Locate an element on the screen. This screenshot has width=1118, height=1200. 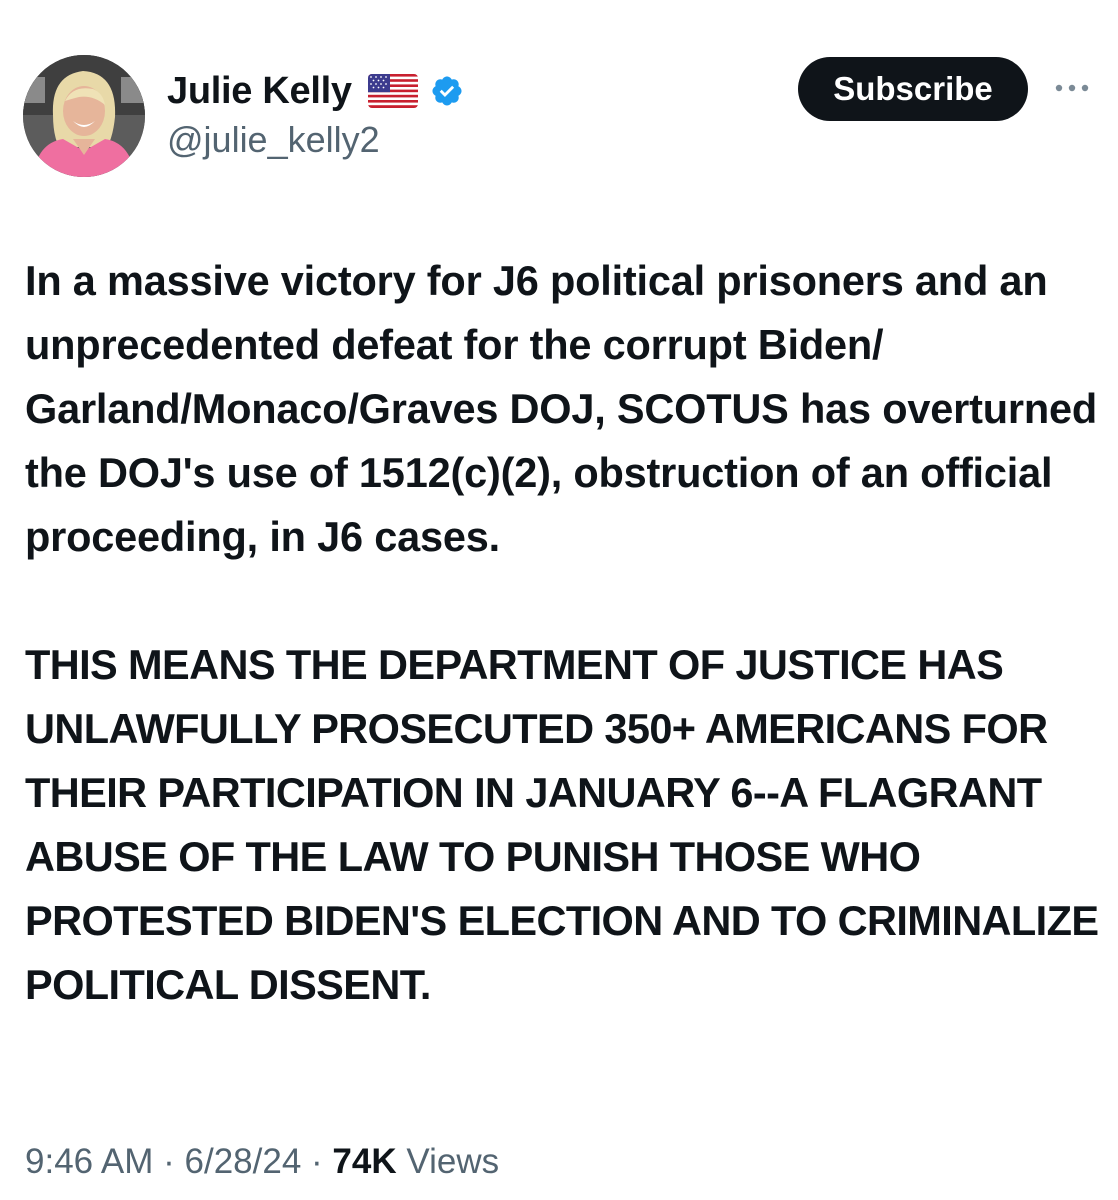
avatar is located at coordinates (84, 116).